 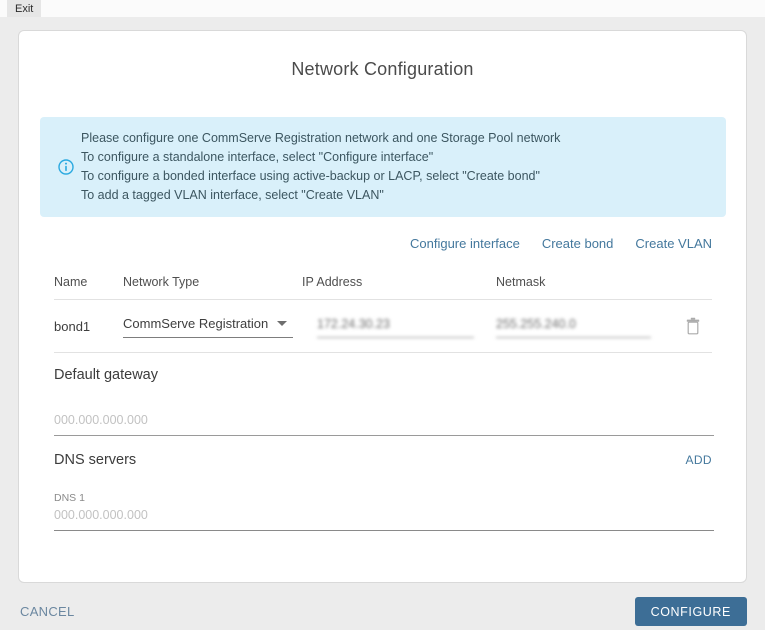 What do you see at coordinates (690, 611) in the screenshot?
I see `configure-button: CONFIGURE` at bounding box center [690, 611].